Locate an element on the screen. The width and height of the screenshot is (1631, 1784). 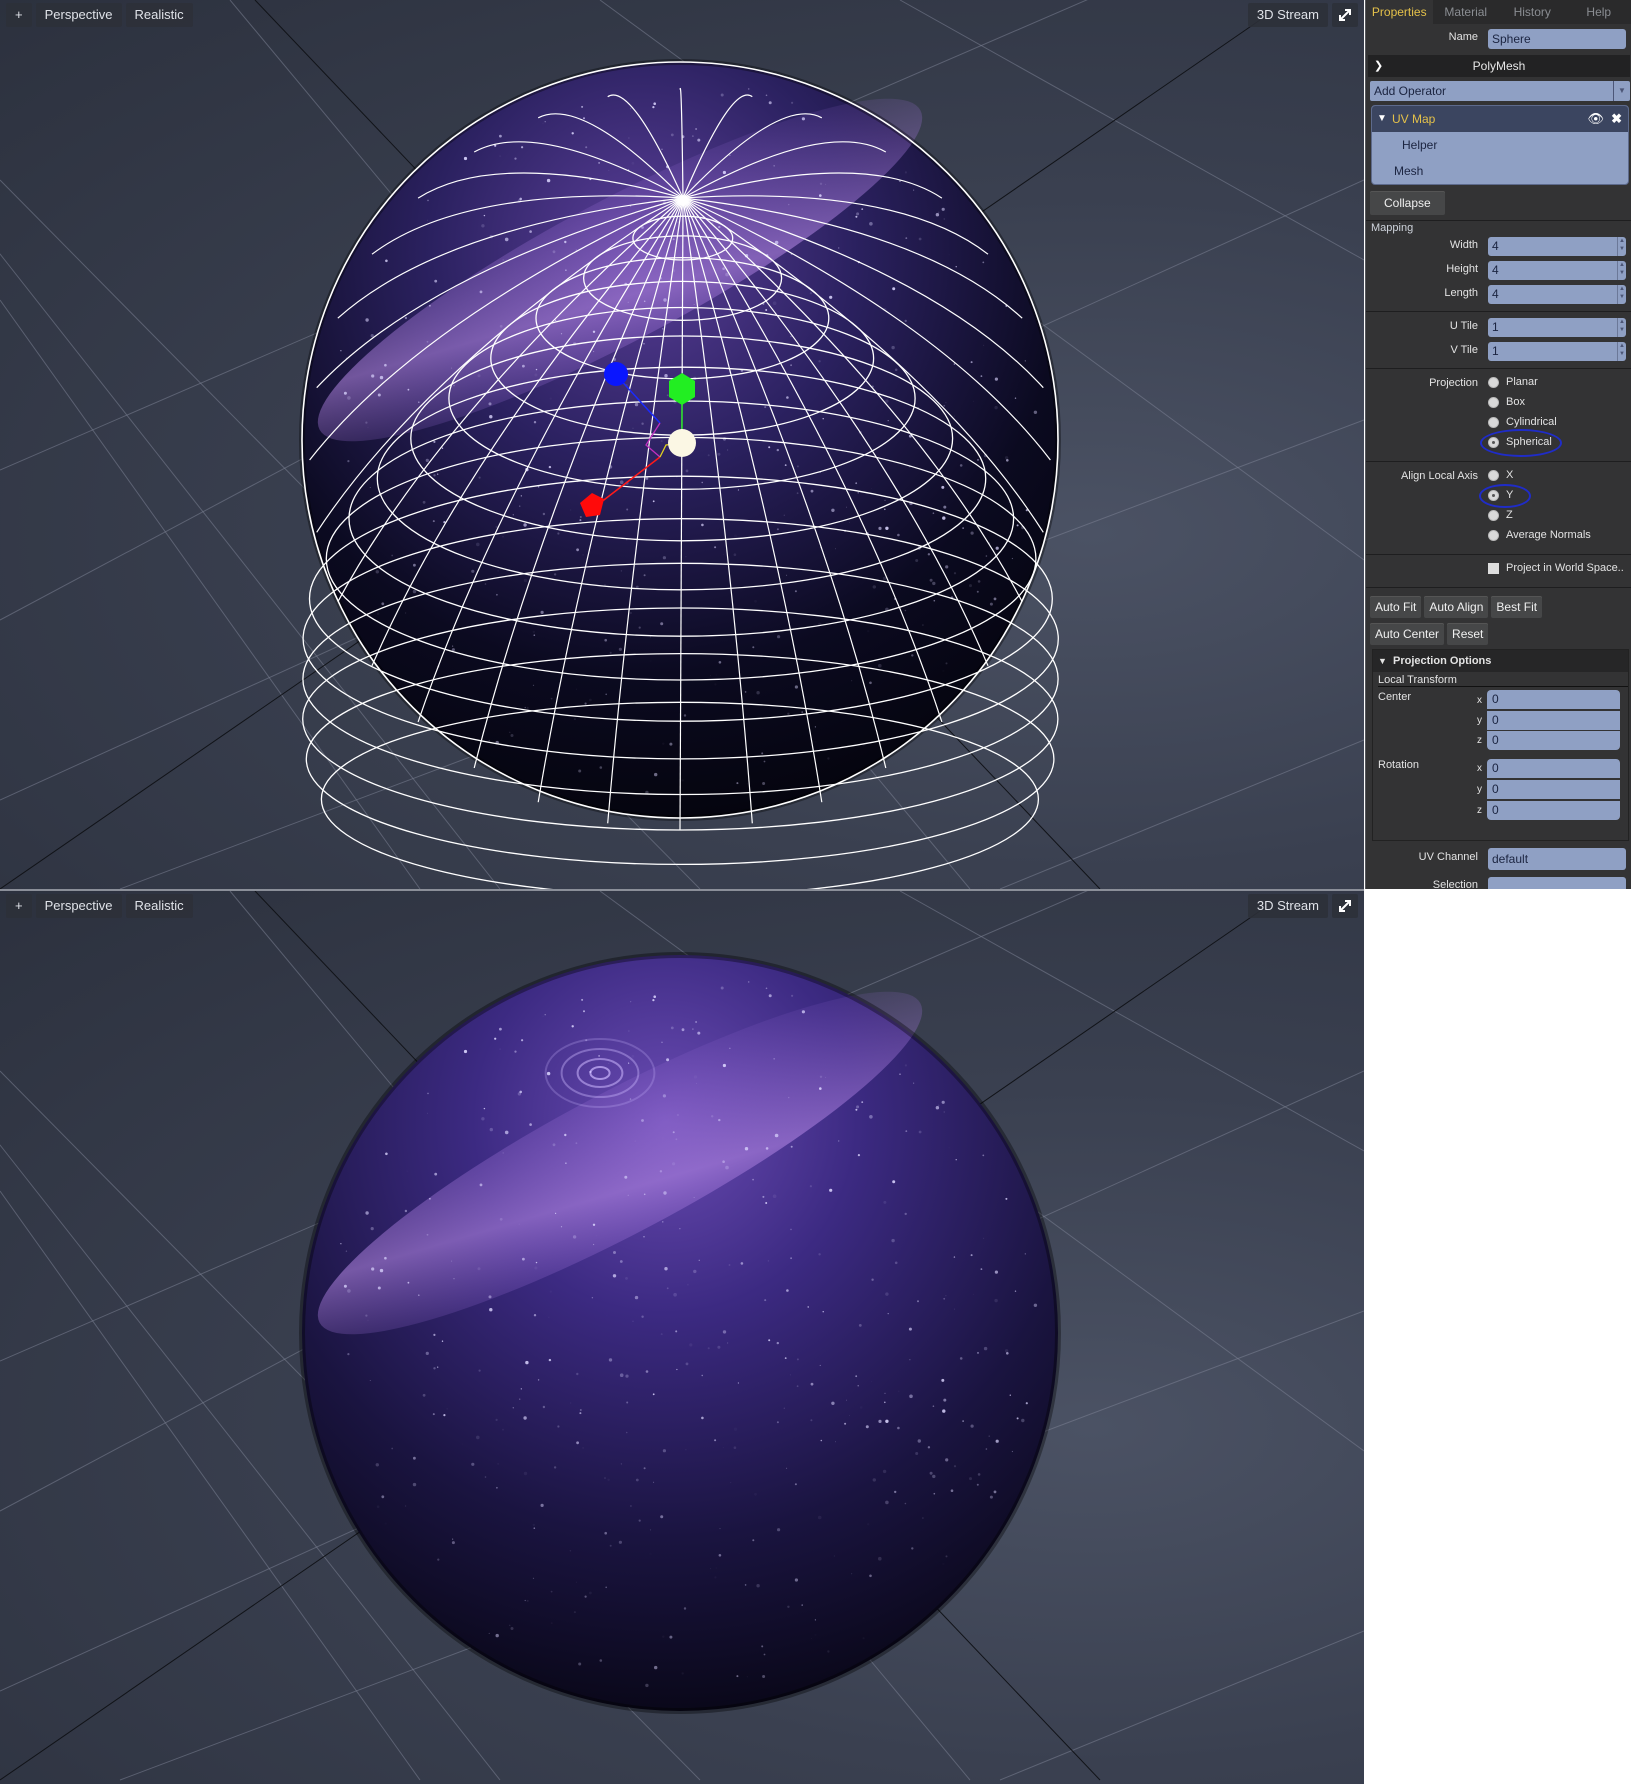
align-y: Y is located at coordinates (1498, 496).